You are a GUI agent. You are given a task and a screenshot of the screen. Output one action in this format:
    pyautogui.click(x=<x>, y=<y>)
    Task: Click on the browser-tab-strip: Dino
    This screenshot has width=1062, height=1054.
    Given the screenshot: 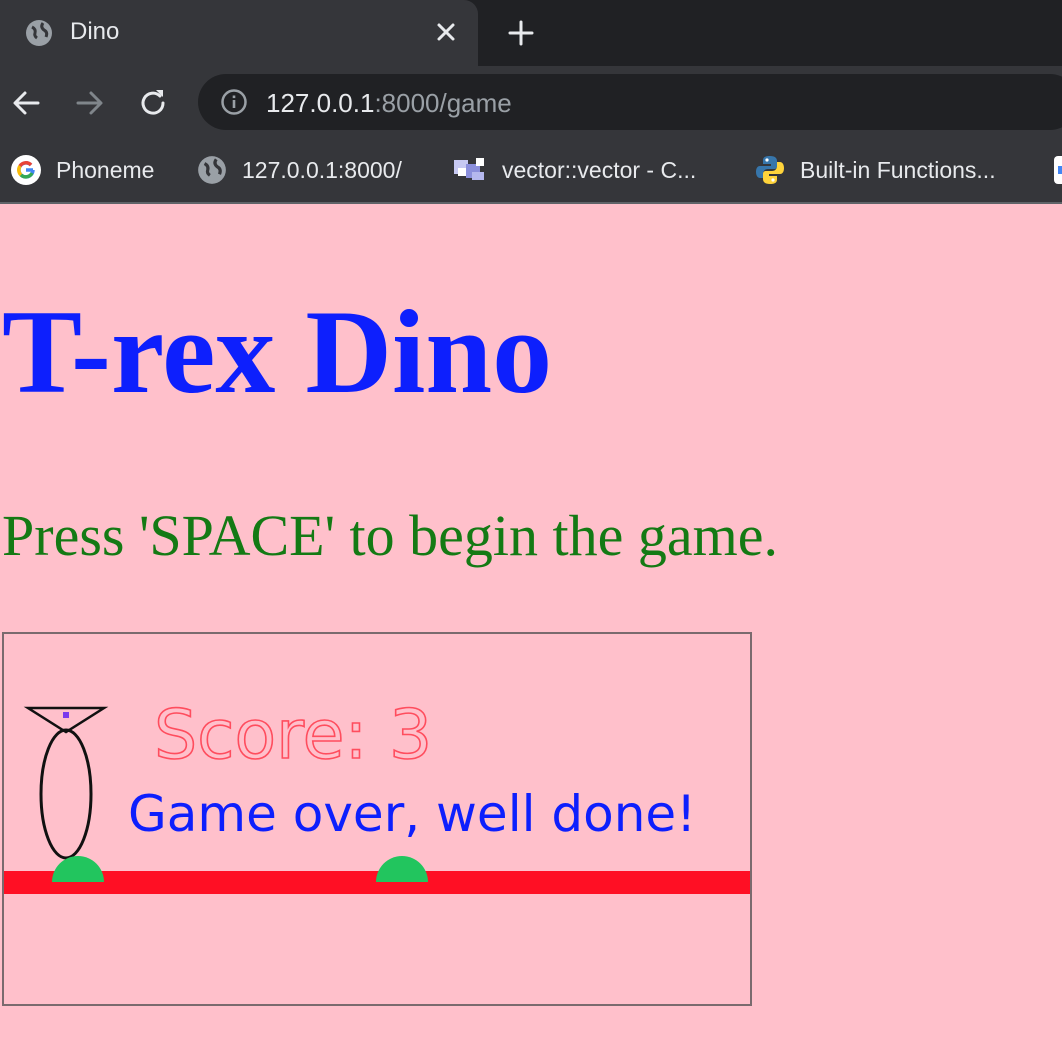 What is the action you would take?
    pyautogui.click(x=531, y=33)
    